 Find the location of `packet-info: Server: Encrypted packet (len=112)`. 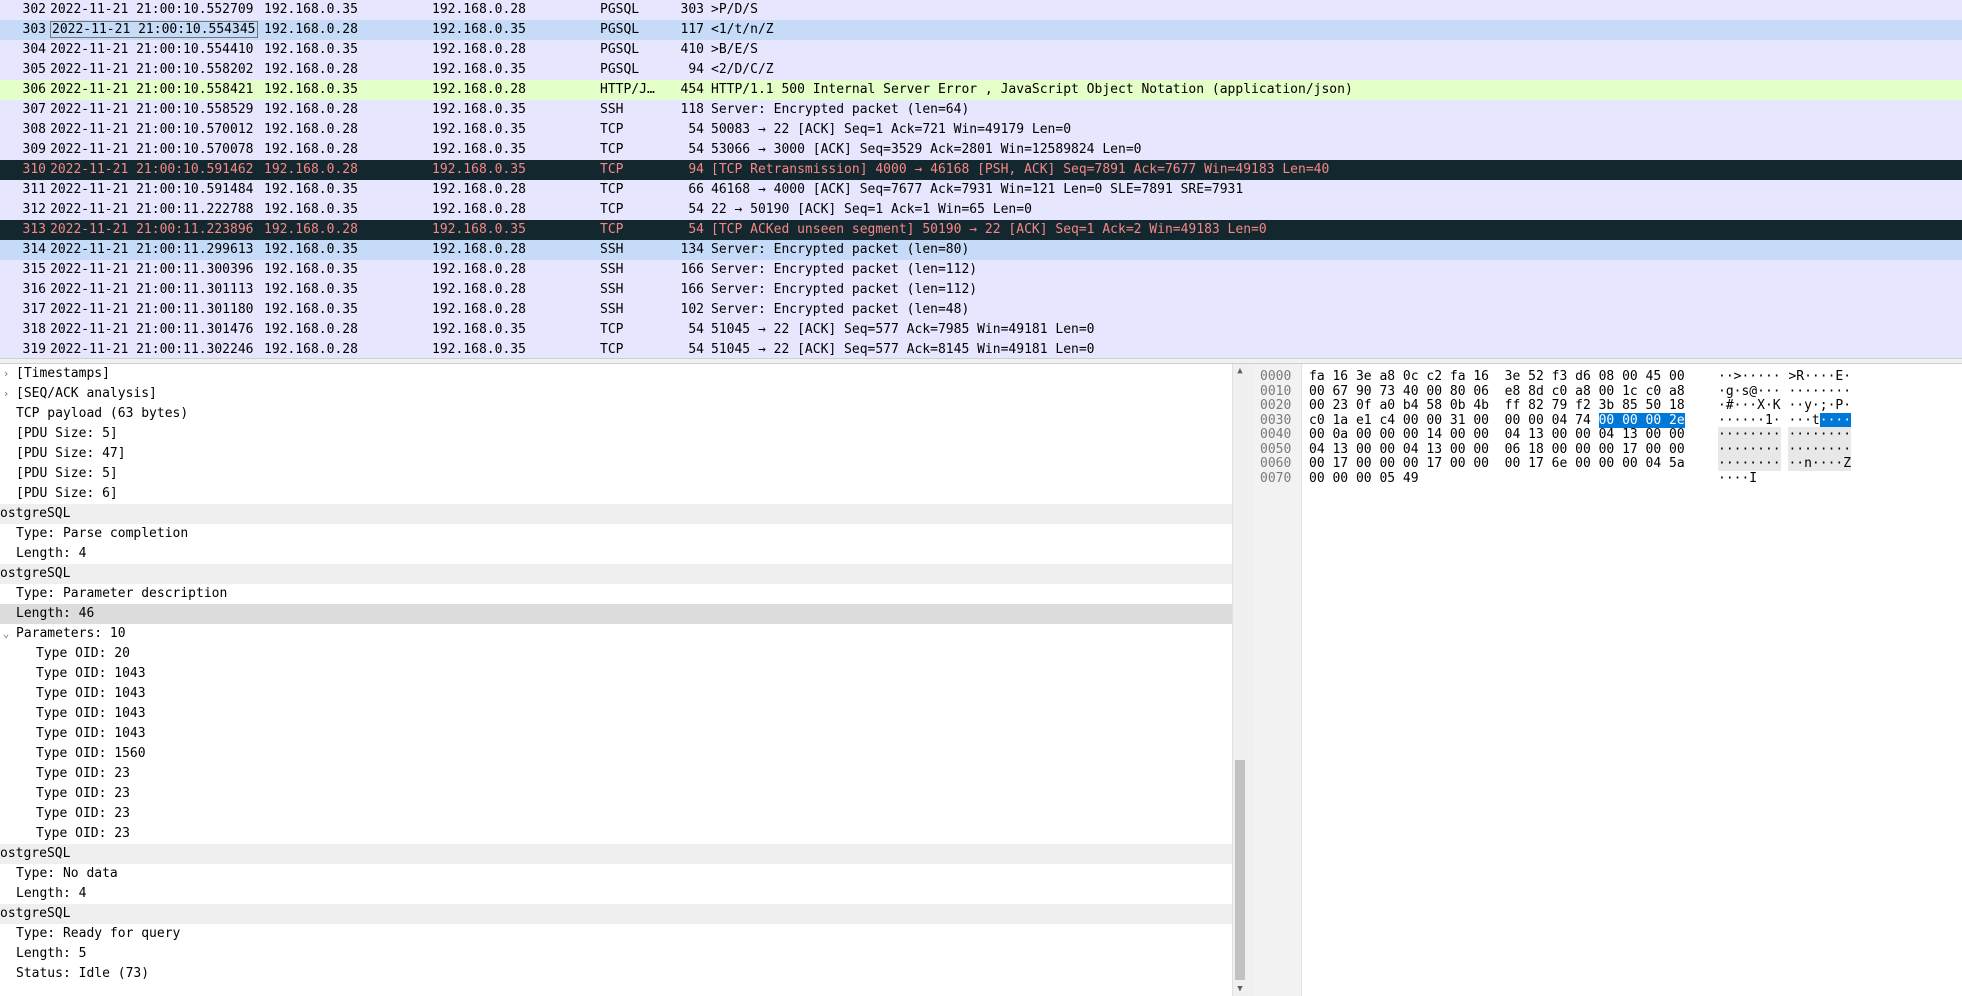

packet-info: Server: Encrypted packet (len=112) is located at coordinates (844, 289).